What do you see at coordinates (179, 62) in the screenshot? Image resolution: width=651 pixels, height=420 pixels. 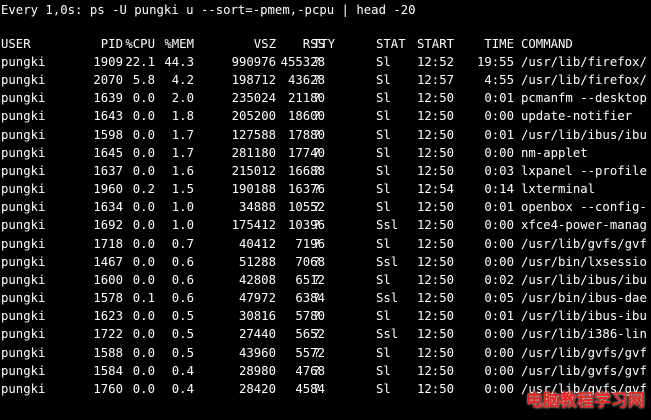 I see `cell-mem: 44.3` at bounding box center [179, 62].